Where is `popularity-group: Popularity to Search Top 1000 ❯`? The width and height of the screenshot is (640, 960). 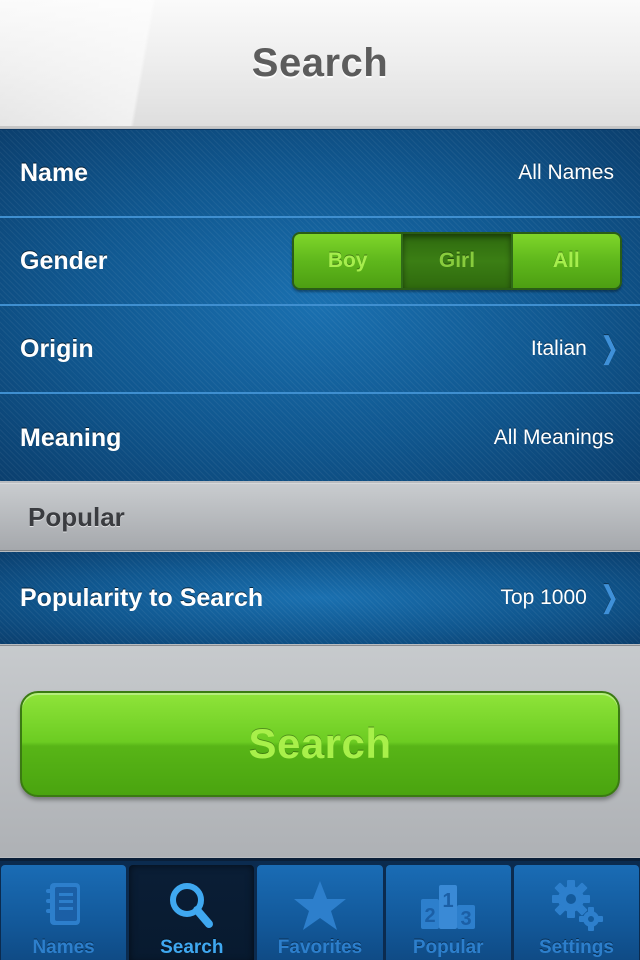
popularity-group: Popularity to Search Top 1000 ❯ is located at coordinates (320, 598).